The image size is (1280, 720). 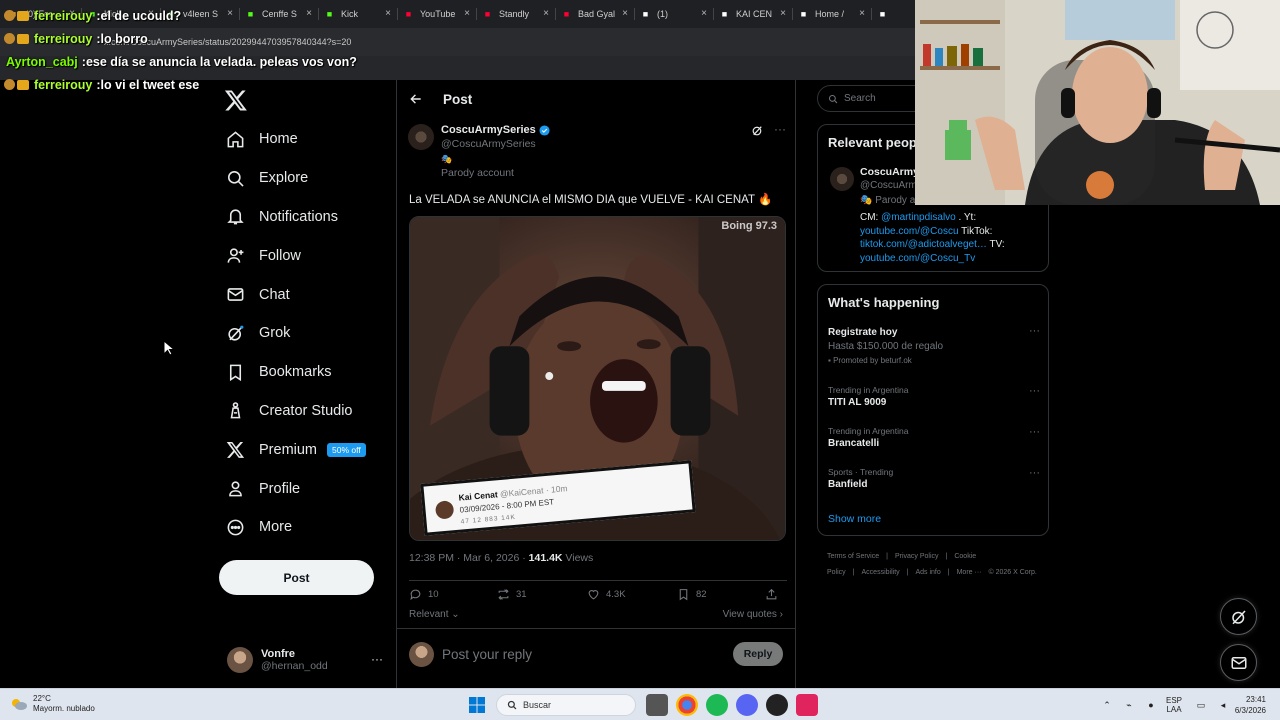 What do you see at coordinates (1201, 705) in the screenshot?
I see `display-icon: ▭` at bounding box center [1201, 705].